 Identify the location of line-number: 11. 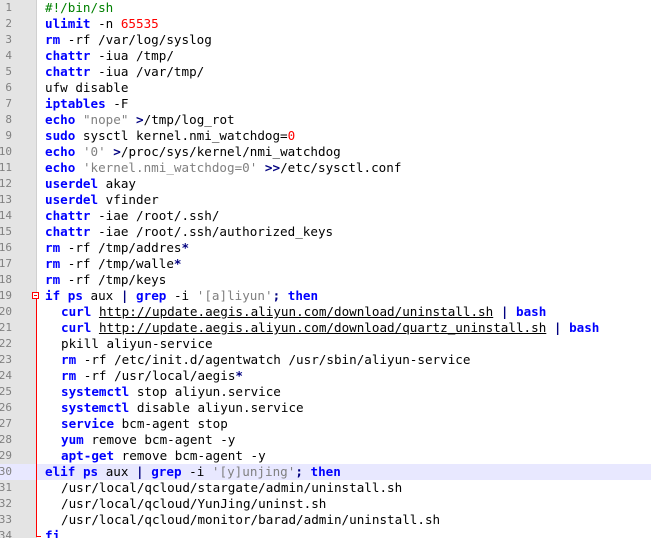
(6, 167).